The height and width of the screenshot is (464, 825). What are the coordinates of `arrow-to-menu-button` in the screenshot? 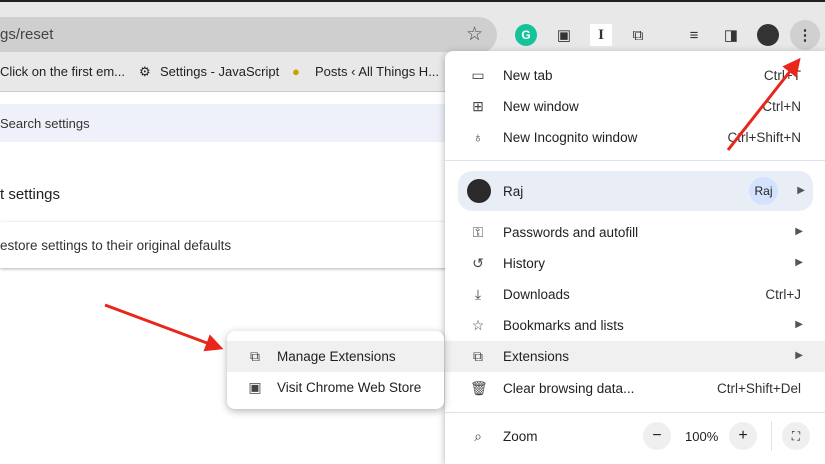 It's located at (763, 104).